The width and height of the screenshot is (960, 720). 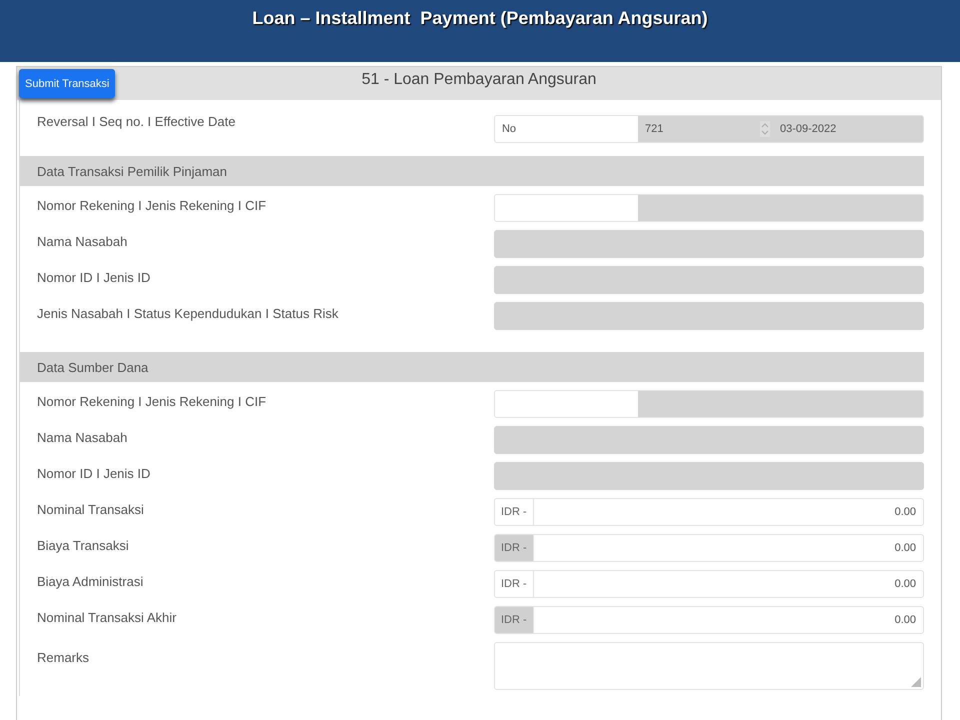 I want to click on field-label: Nominal Transaksi, so click(x=91, y=509).